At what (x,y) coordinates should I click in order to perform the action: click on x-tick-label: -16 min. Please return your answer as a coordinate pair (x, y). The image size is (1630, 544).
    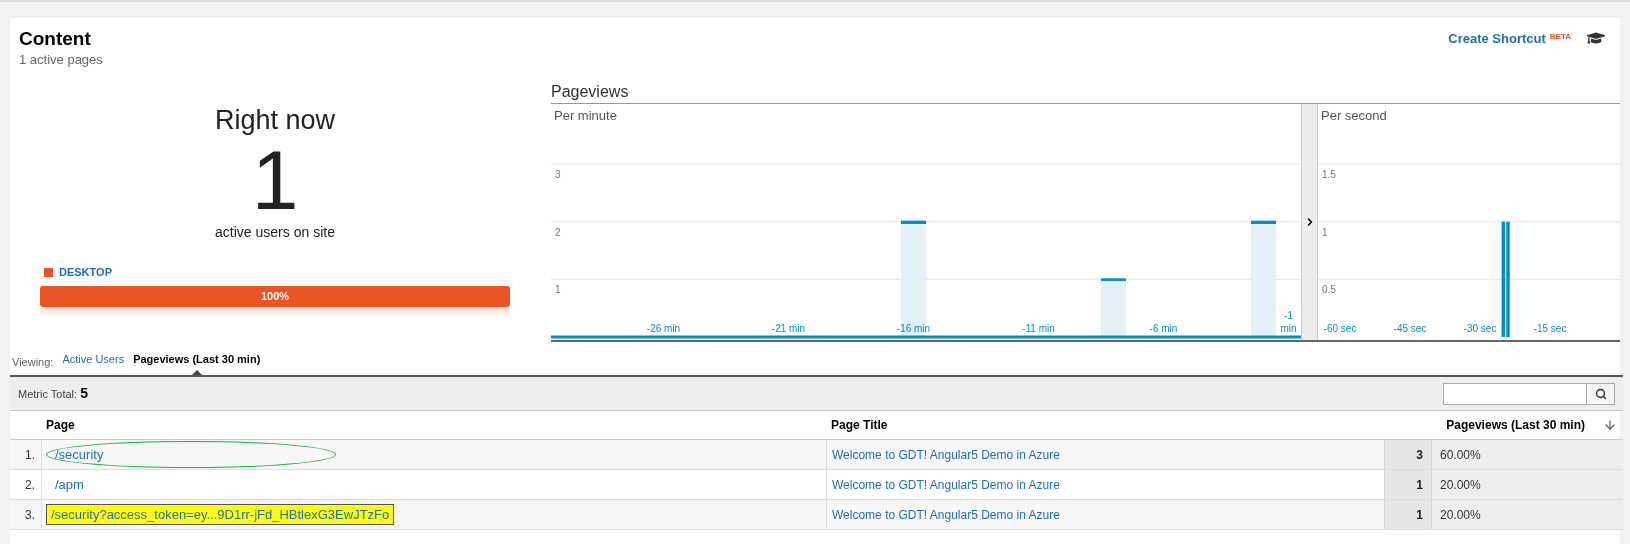
    Looking at the image, I should click on (913, 328).